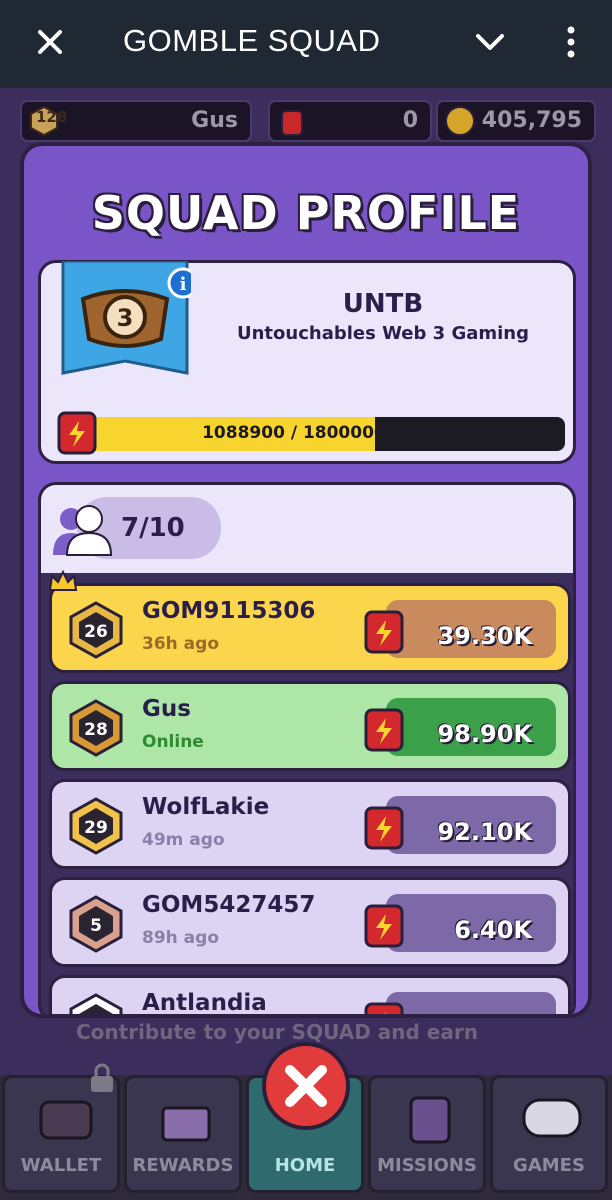 The width and height of the screenshot is (612, 1200). I want to click on missions-icon, so click(430, 1120).